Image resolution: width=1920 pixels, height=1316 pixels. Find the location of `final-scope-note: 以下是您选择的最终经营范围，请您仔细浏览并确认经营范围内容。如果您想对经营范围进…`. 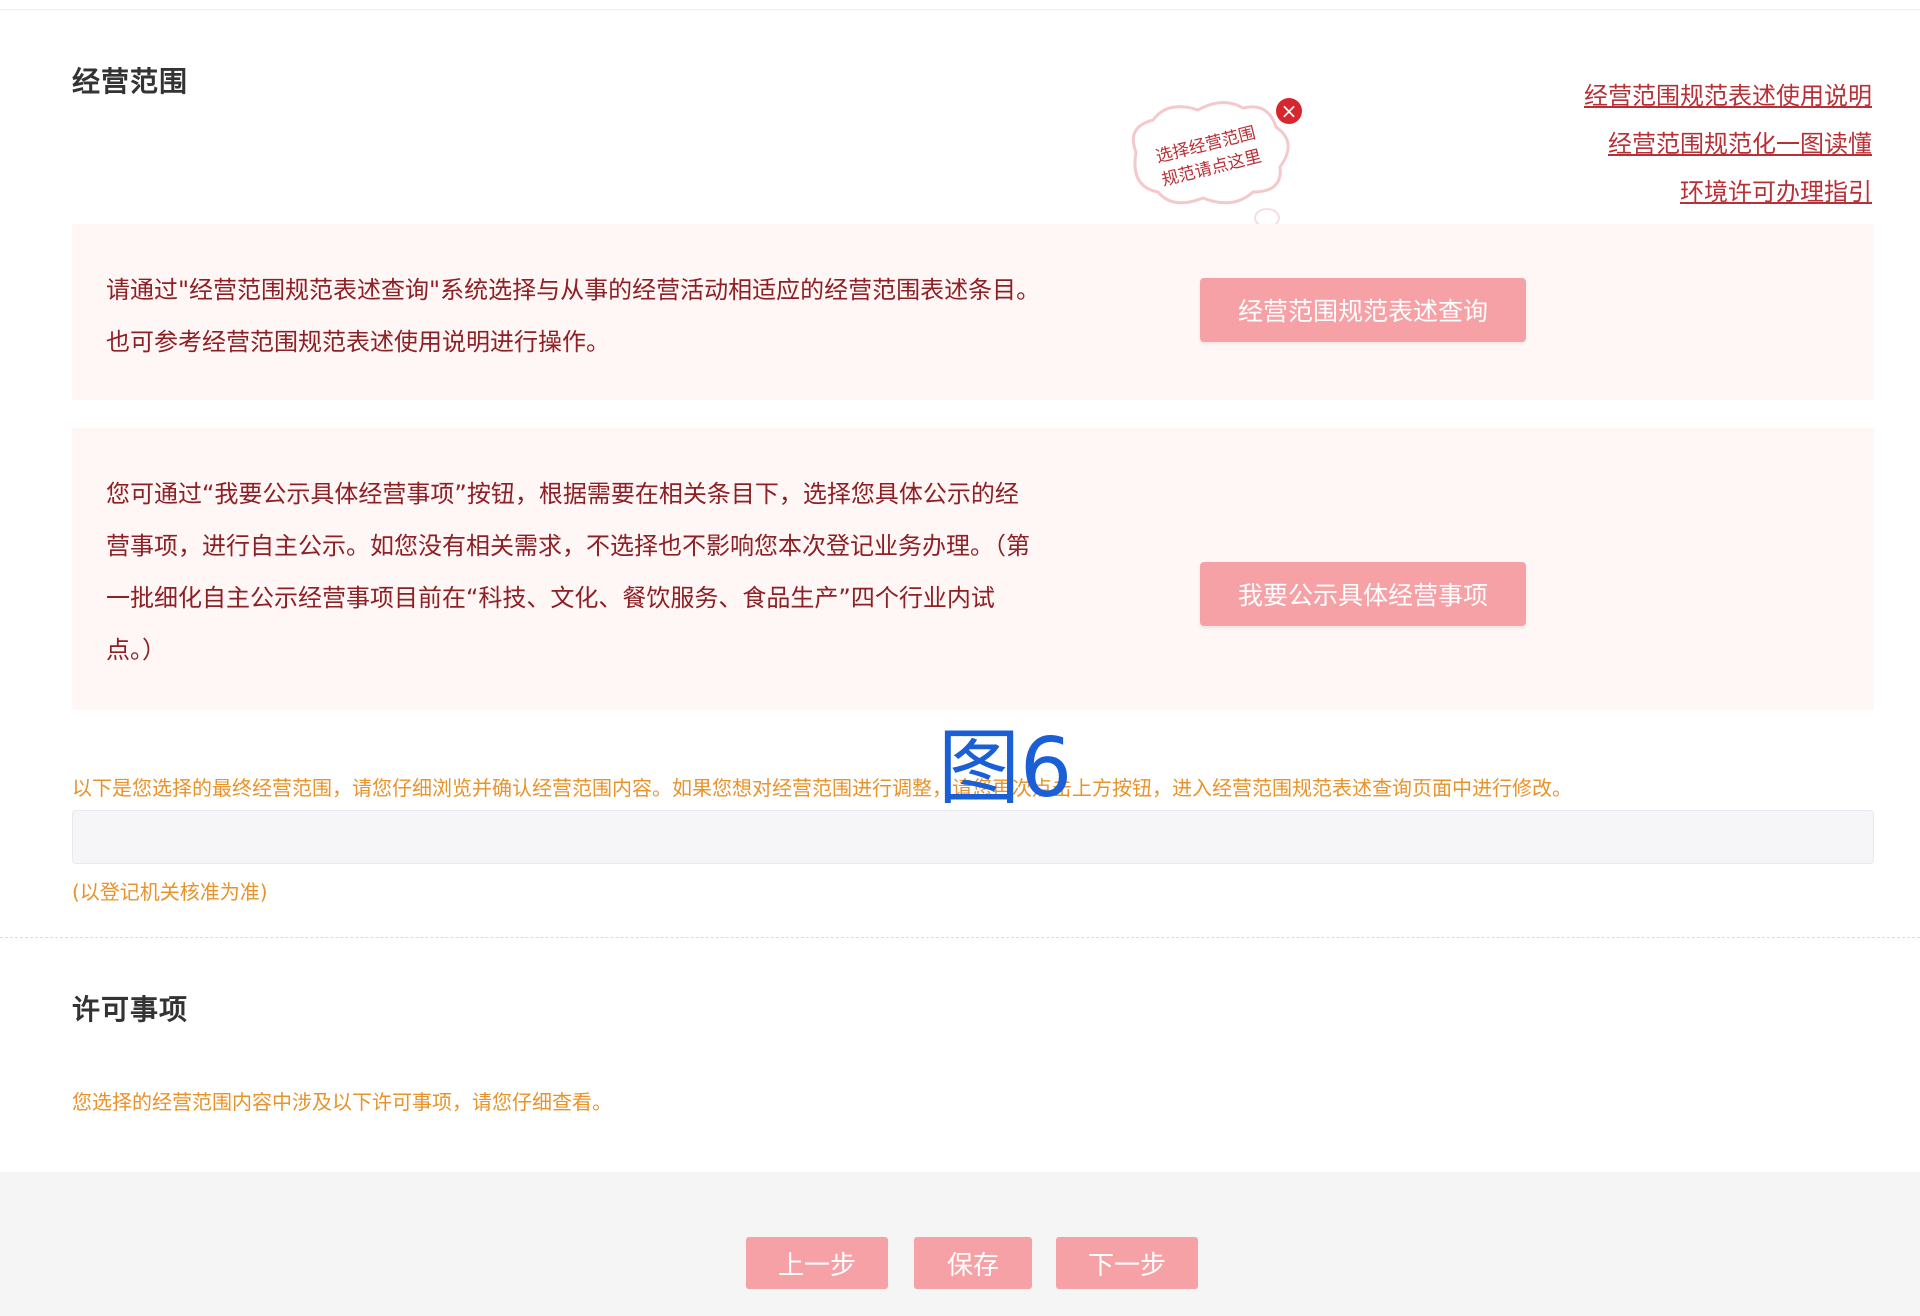

final-scope-note: 以下是您选择的最终经营范围，请您仔细浏览并确认经营范围内容。如果您想对经营范围进… is located at coordinates (822, 788).